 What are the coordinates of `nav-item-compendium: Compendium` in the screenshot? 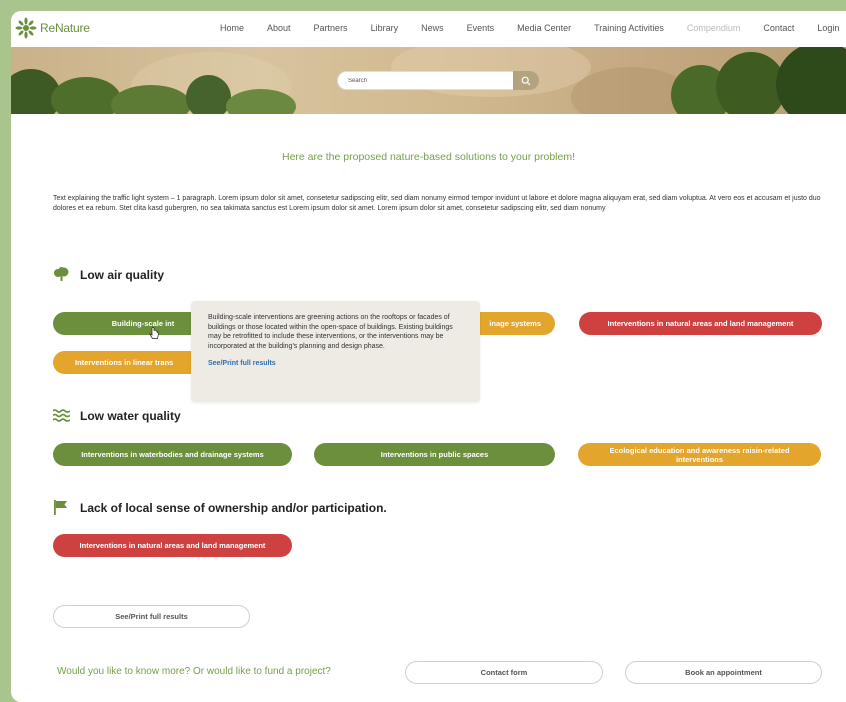 It's located at (714, 28).